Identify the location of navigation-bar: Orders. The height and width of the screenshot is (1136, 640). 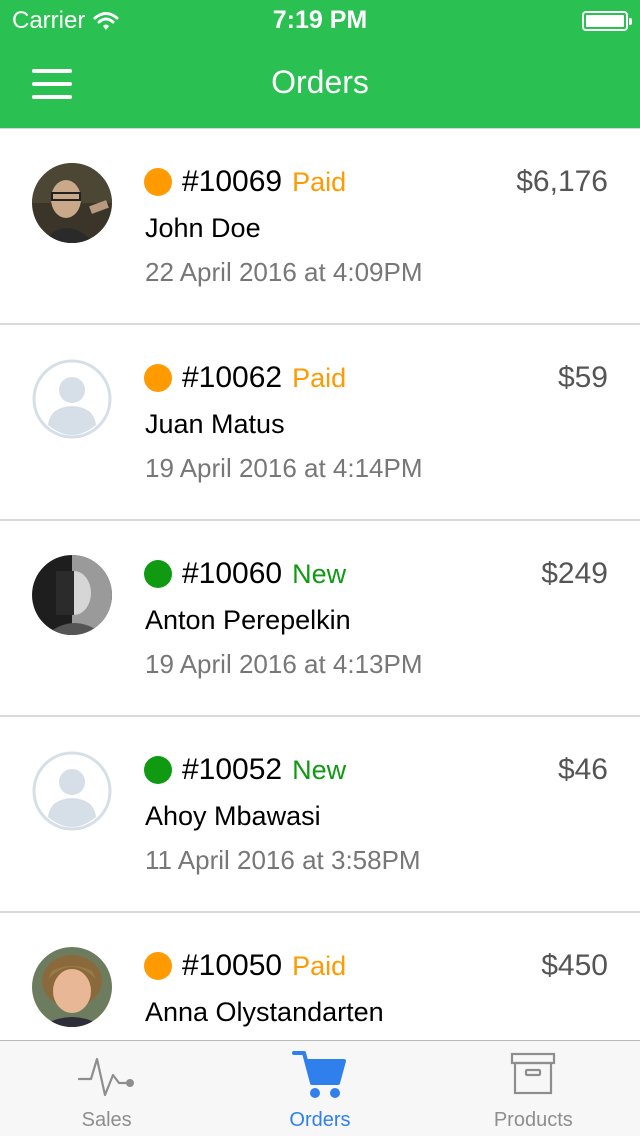
(320, 84).